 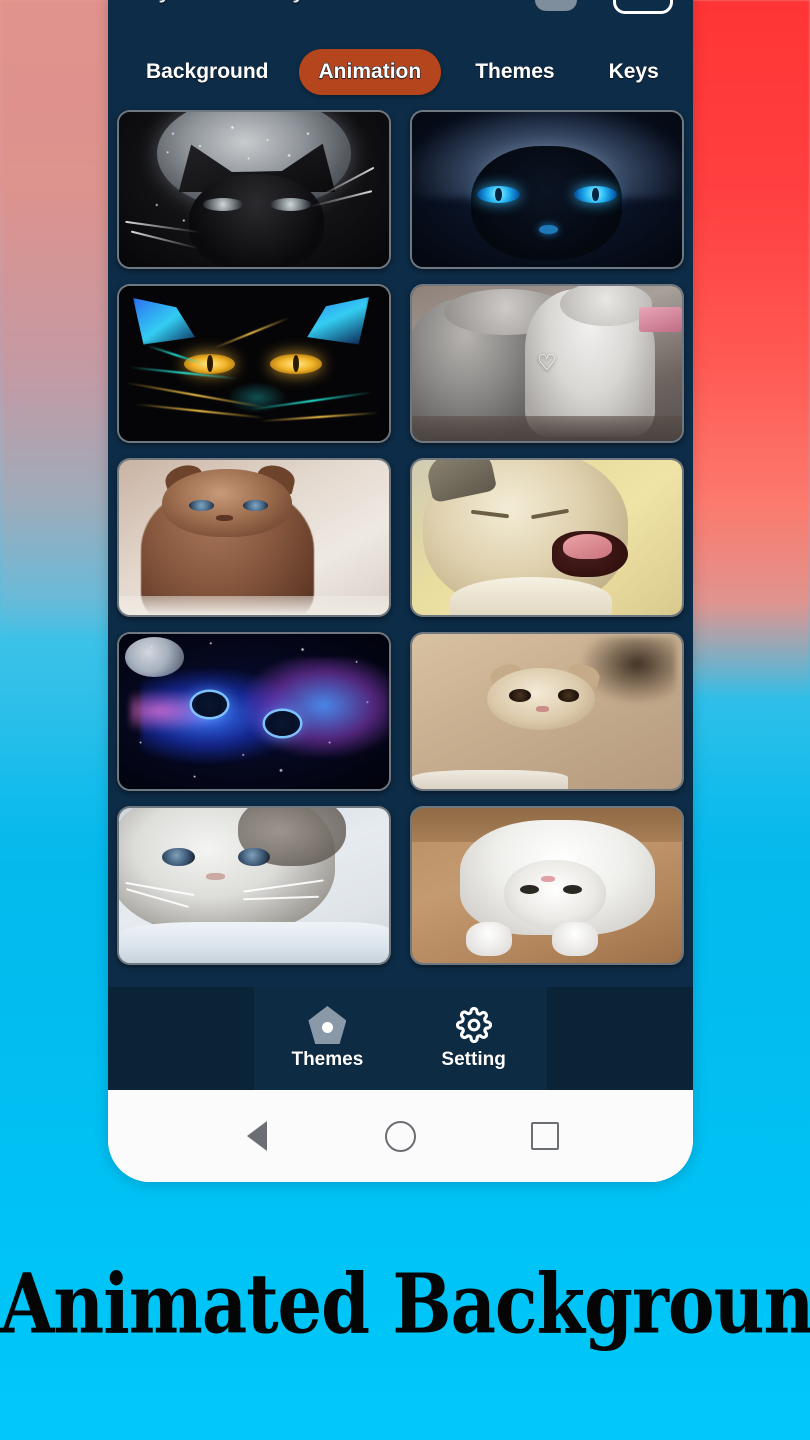 What do you see at coordinates (556, 5) in the screenshot?
I see `font-size-icon: TT` at bounding box center [556, 5].